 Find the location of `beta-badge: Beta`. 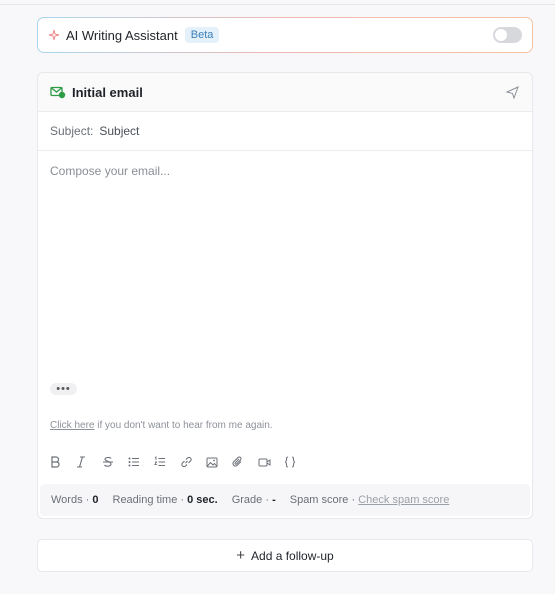

beta-badge: Beta is located at coordinates (202, 35).